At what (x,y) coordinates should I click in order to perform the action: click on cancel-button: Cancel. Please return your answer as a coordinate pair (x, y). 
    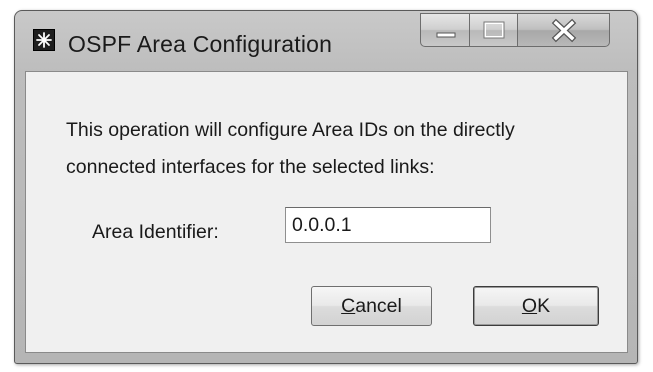
    Looking at the image, I should click on (371, 306).